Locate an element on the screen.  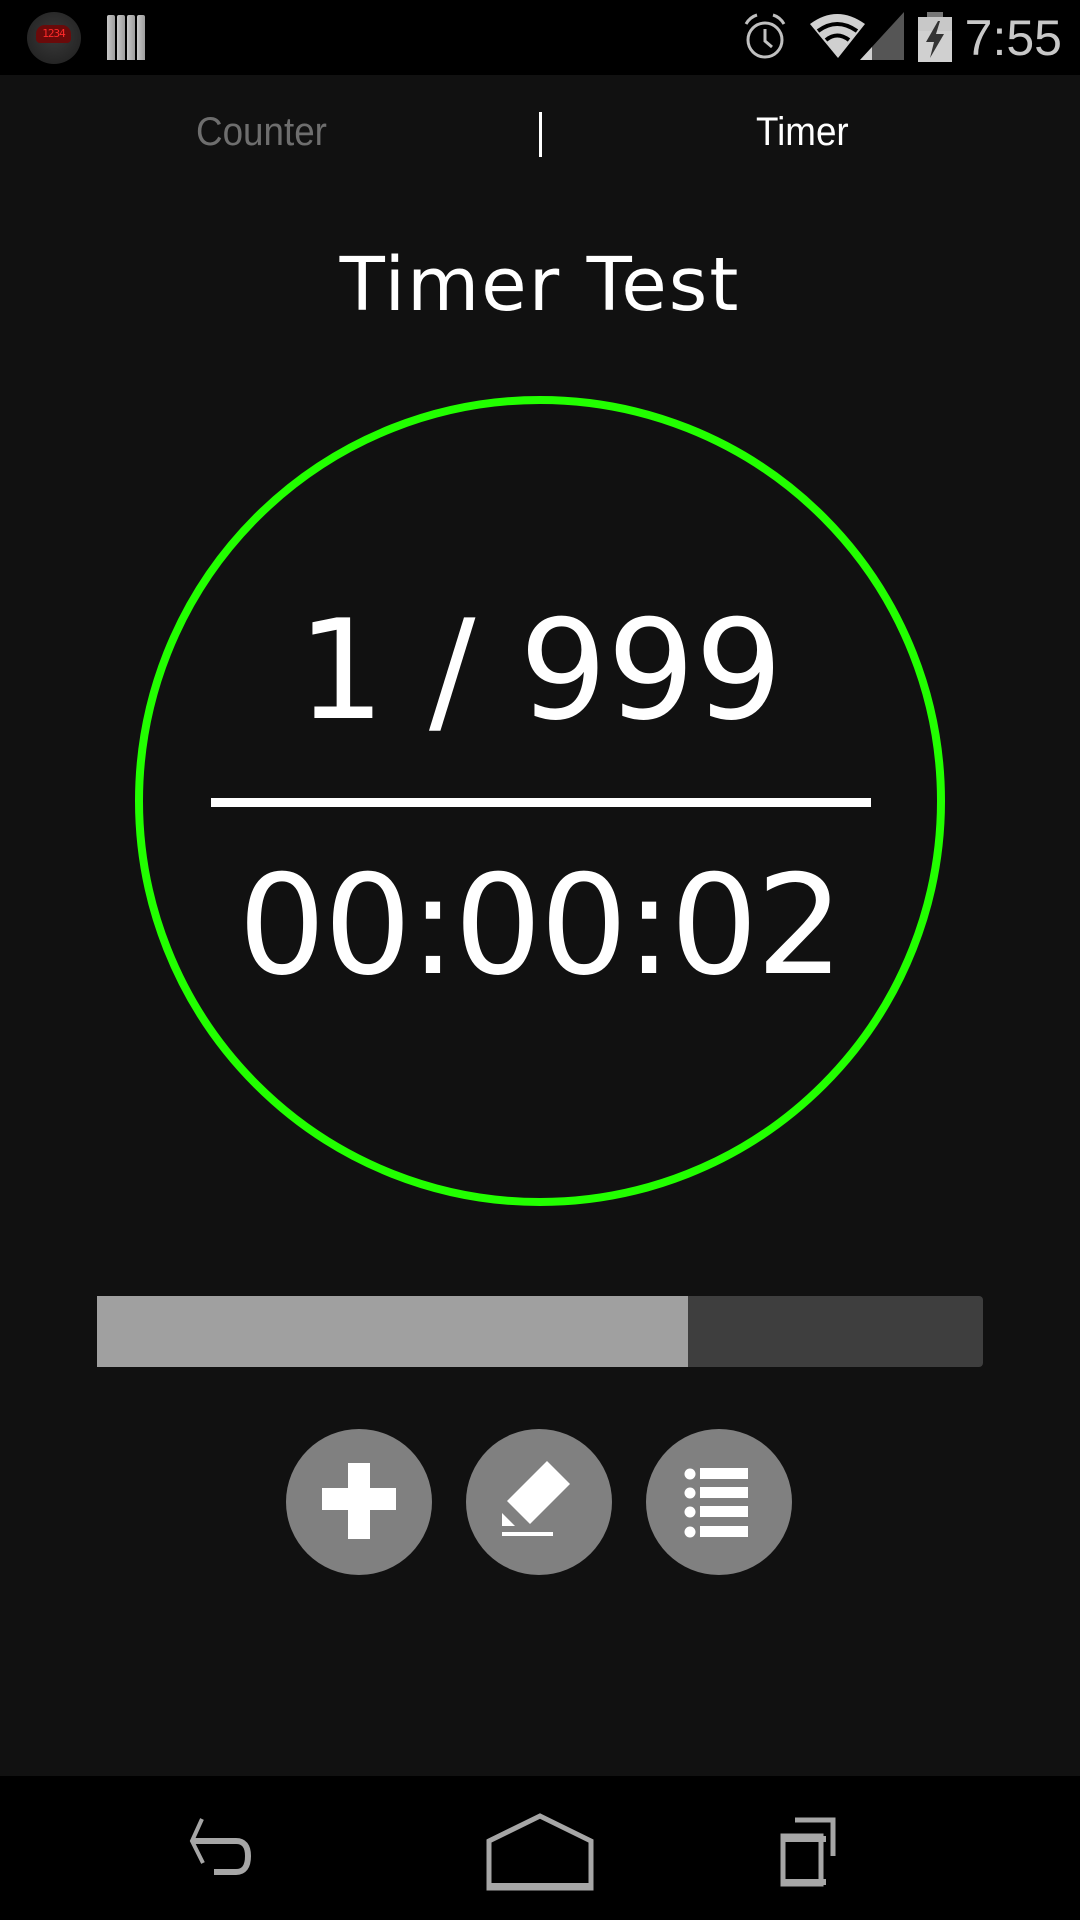
elapsed-time: 00:00:02 is located at coordinates (541, 925).